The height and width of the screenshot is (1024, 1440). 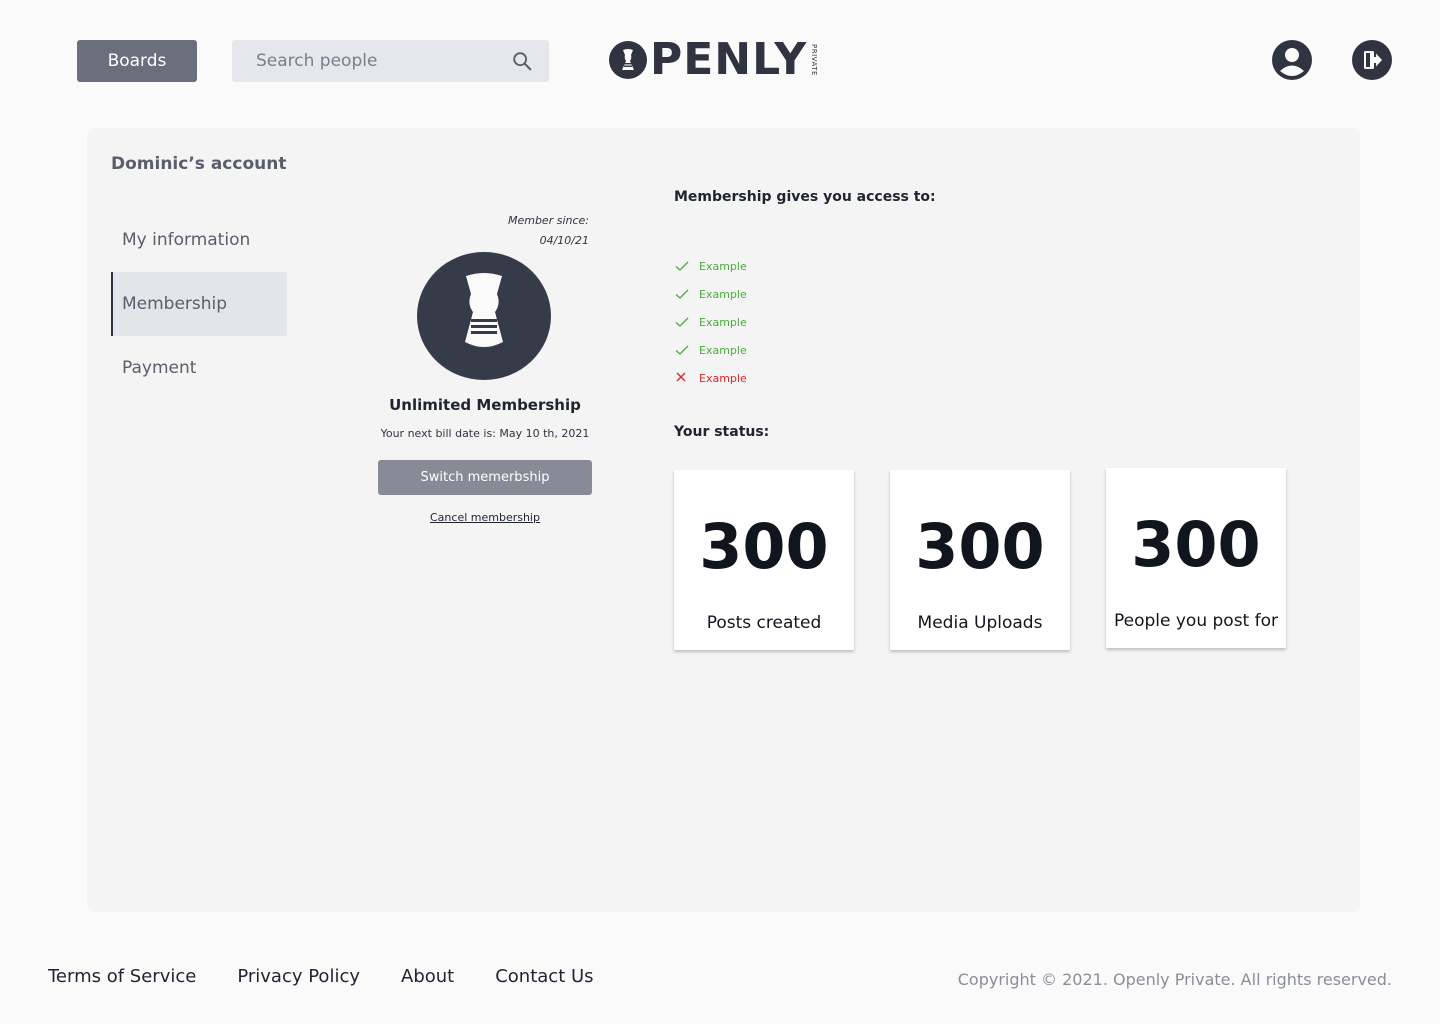 What do you see at coordinates (1195, 621) in the screenshot?
I see `stat-label: People you post for` at bounding box center [1195, 621].